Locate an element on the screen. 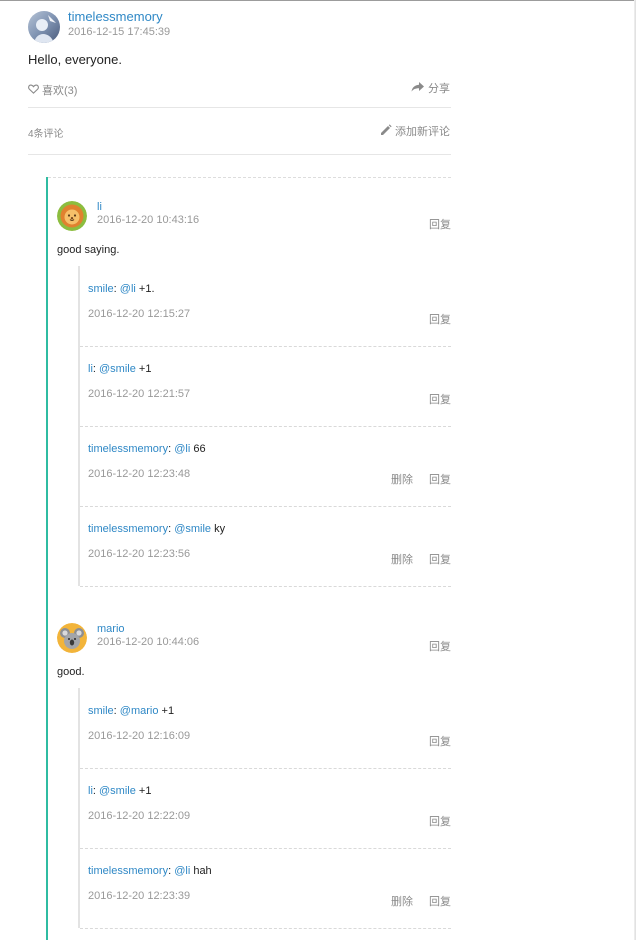  share-label: 分享 is located at coordinates (439, 89).